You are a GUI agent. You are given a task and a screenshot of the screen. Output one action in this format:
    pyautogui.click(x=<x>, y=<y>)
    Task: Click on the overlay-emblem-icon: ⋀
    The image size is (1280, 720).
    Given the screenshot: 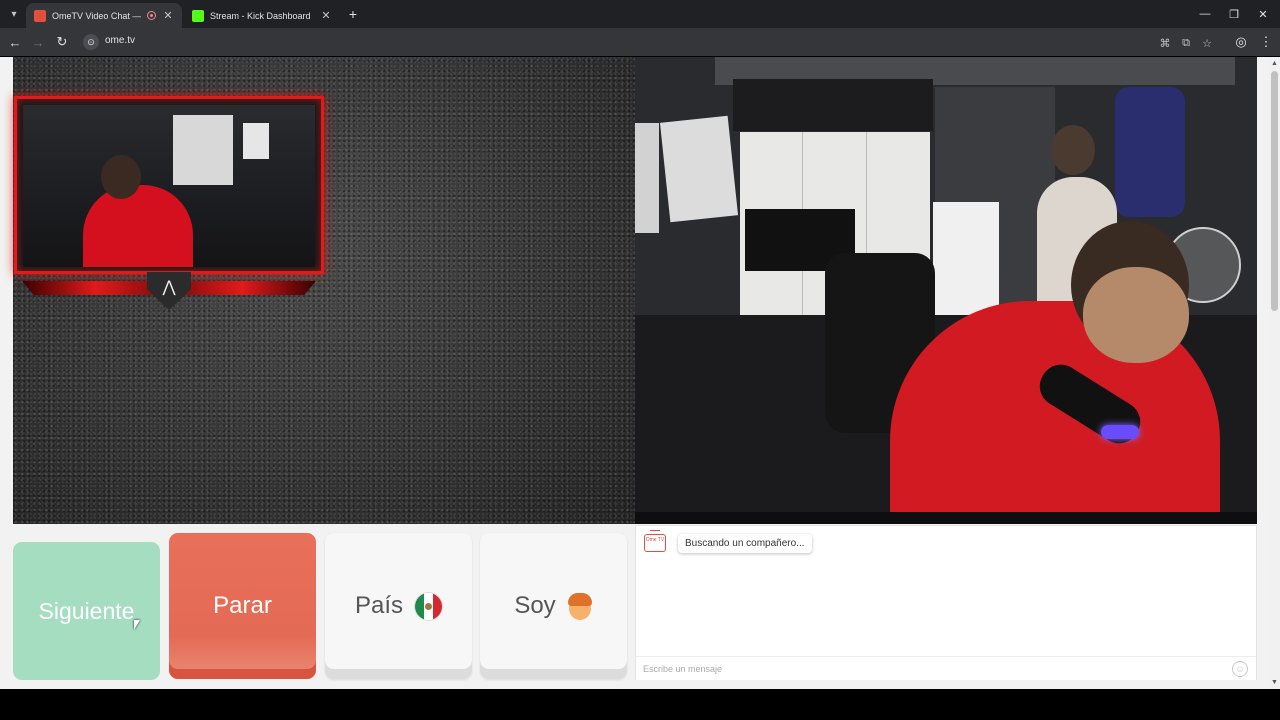 What is the action you would take?
    pyautogui.click(x=169, y=291)
    